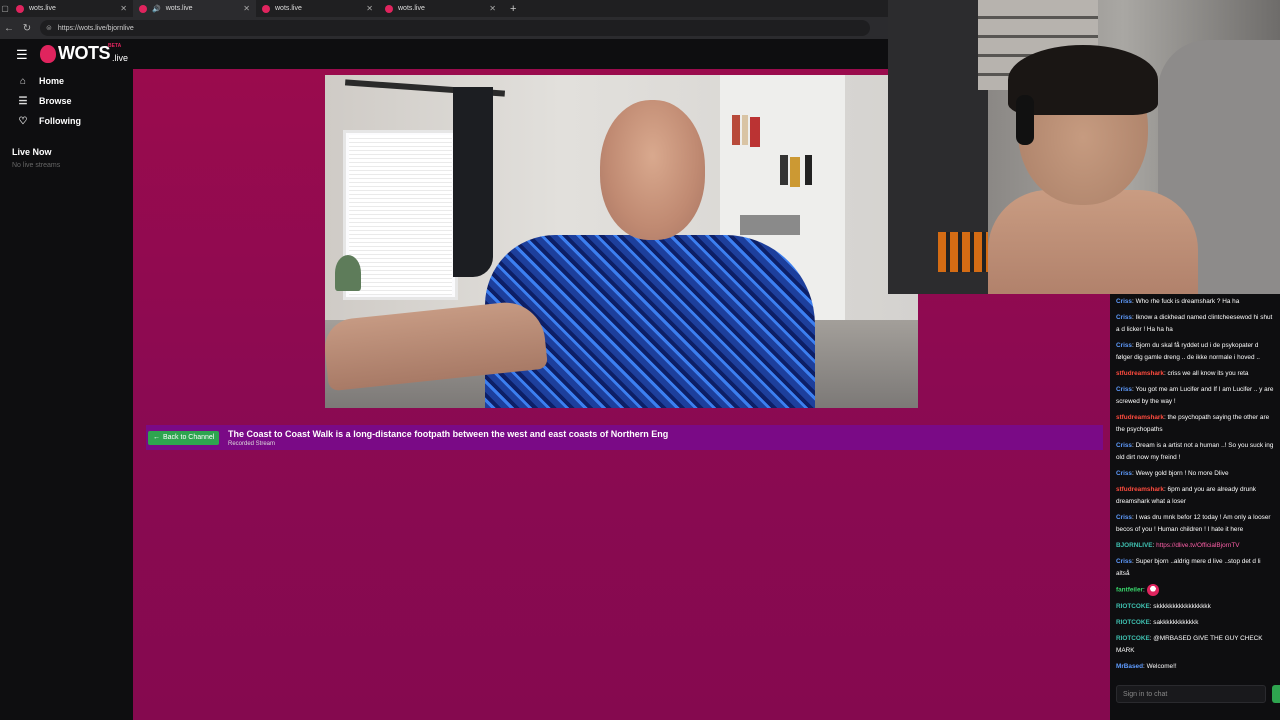 The image size is (1280, 720). What do you see at coordinates (473, 182) in the screenshot?
I see `video-curtain` at bounding box center [473, 182].